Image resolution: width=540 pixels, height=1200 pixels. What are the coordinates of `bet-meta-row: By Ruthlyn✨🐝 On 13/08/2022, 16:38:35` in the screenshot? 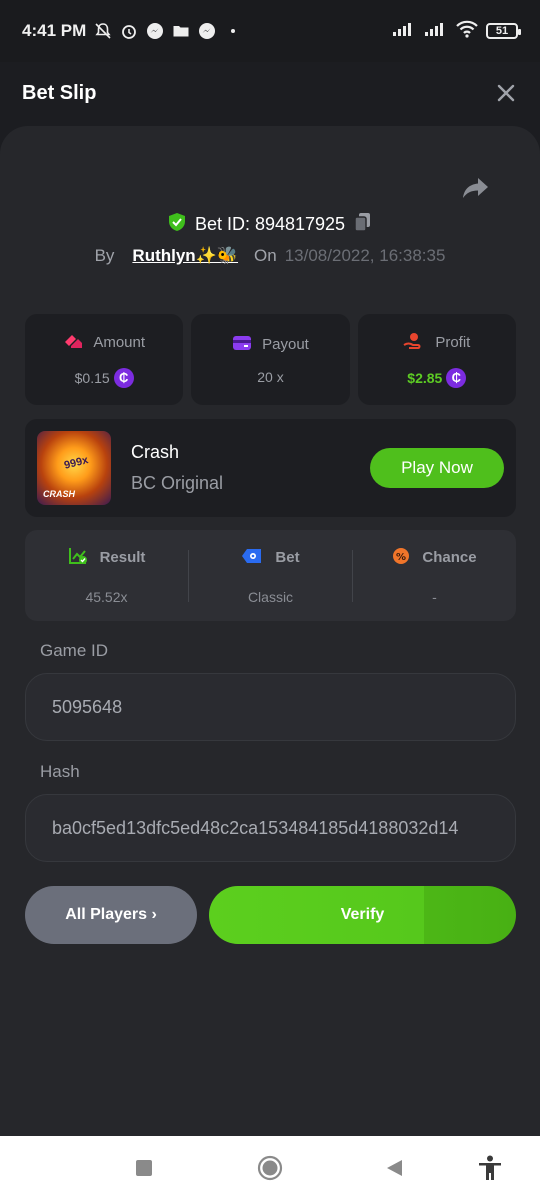 It's located at (270, 256).